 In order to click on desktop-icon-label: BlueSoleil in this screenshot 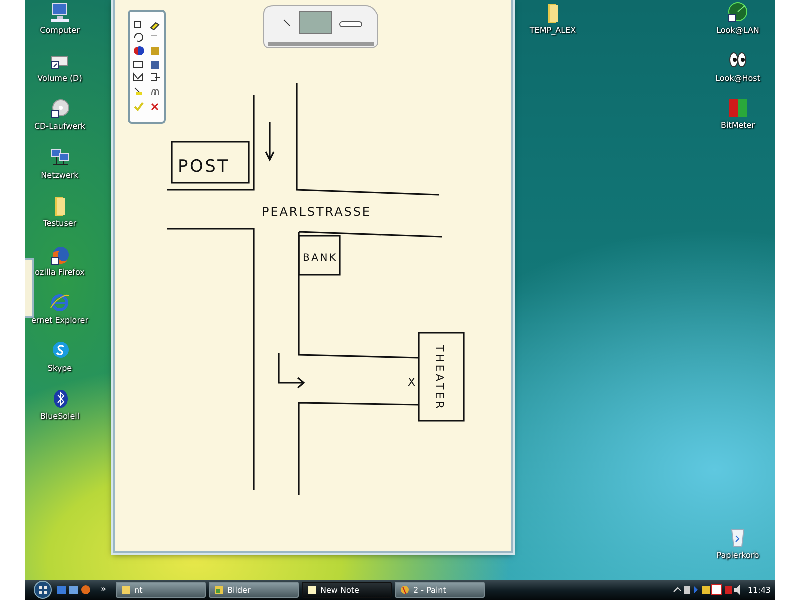, I will do `click(60, 416)`.